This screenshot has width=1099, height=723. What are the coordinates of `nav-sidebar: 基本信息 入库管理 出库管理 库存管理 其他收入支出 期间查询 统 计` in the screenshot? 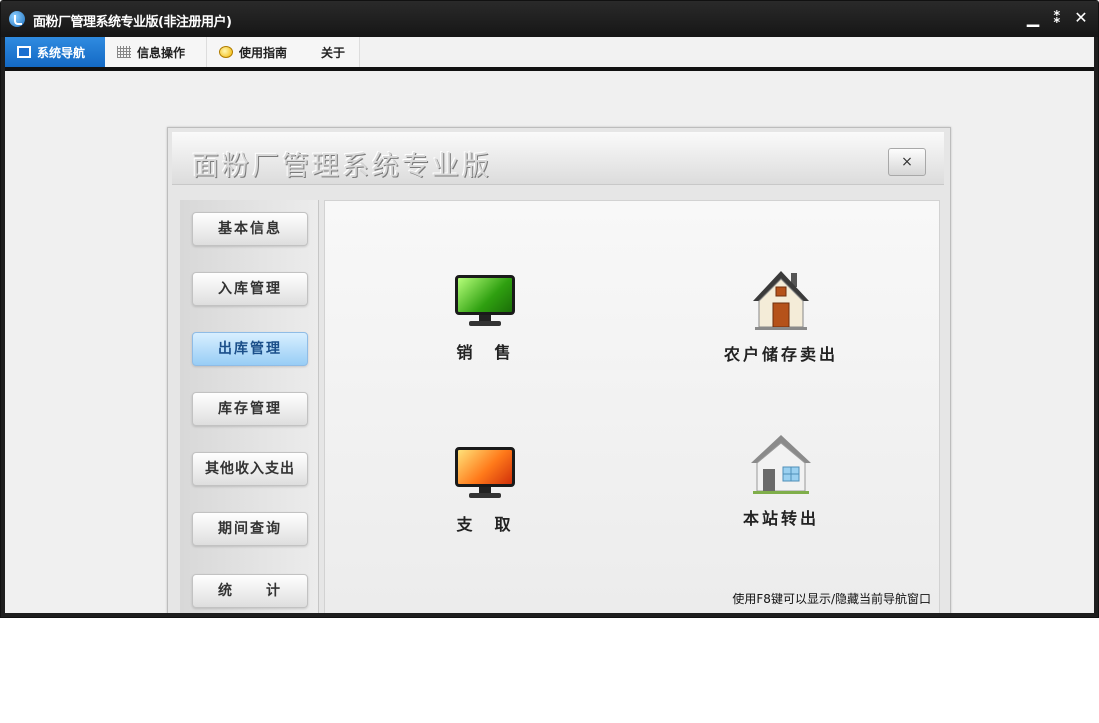 It's located at (249, 406).